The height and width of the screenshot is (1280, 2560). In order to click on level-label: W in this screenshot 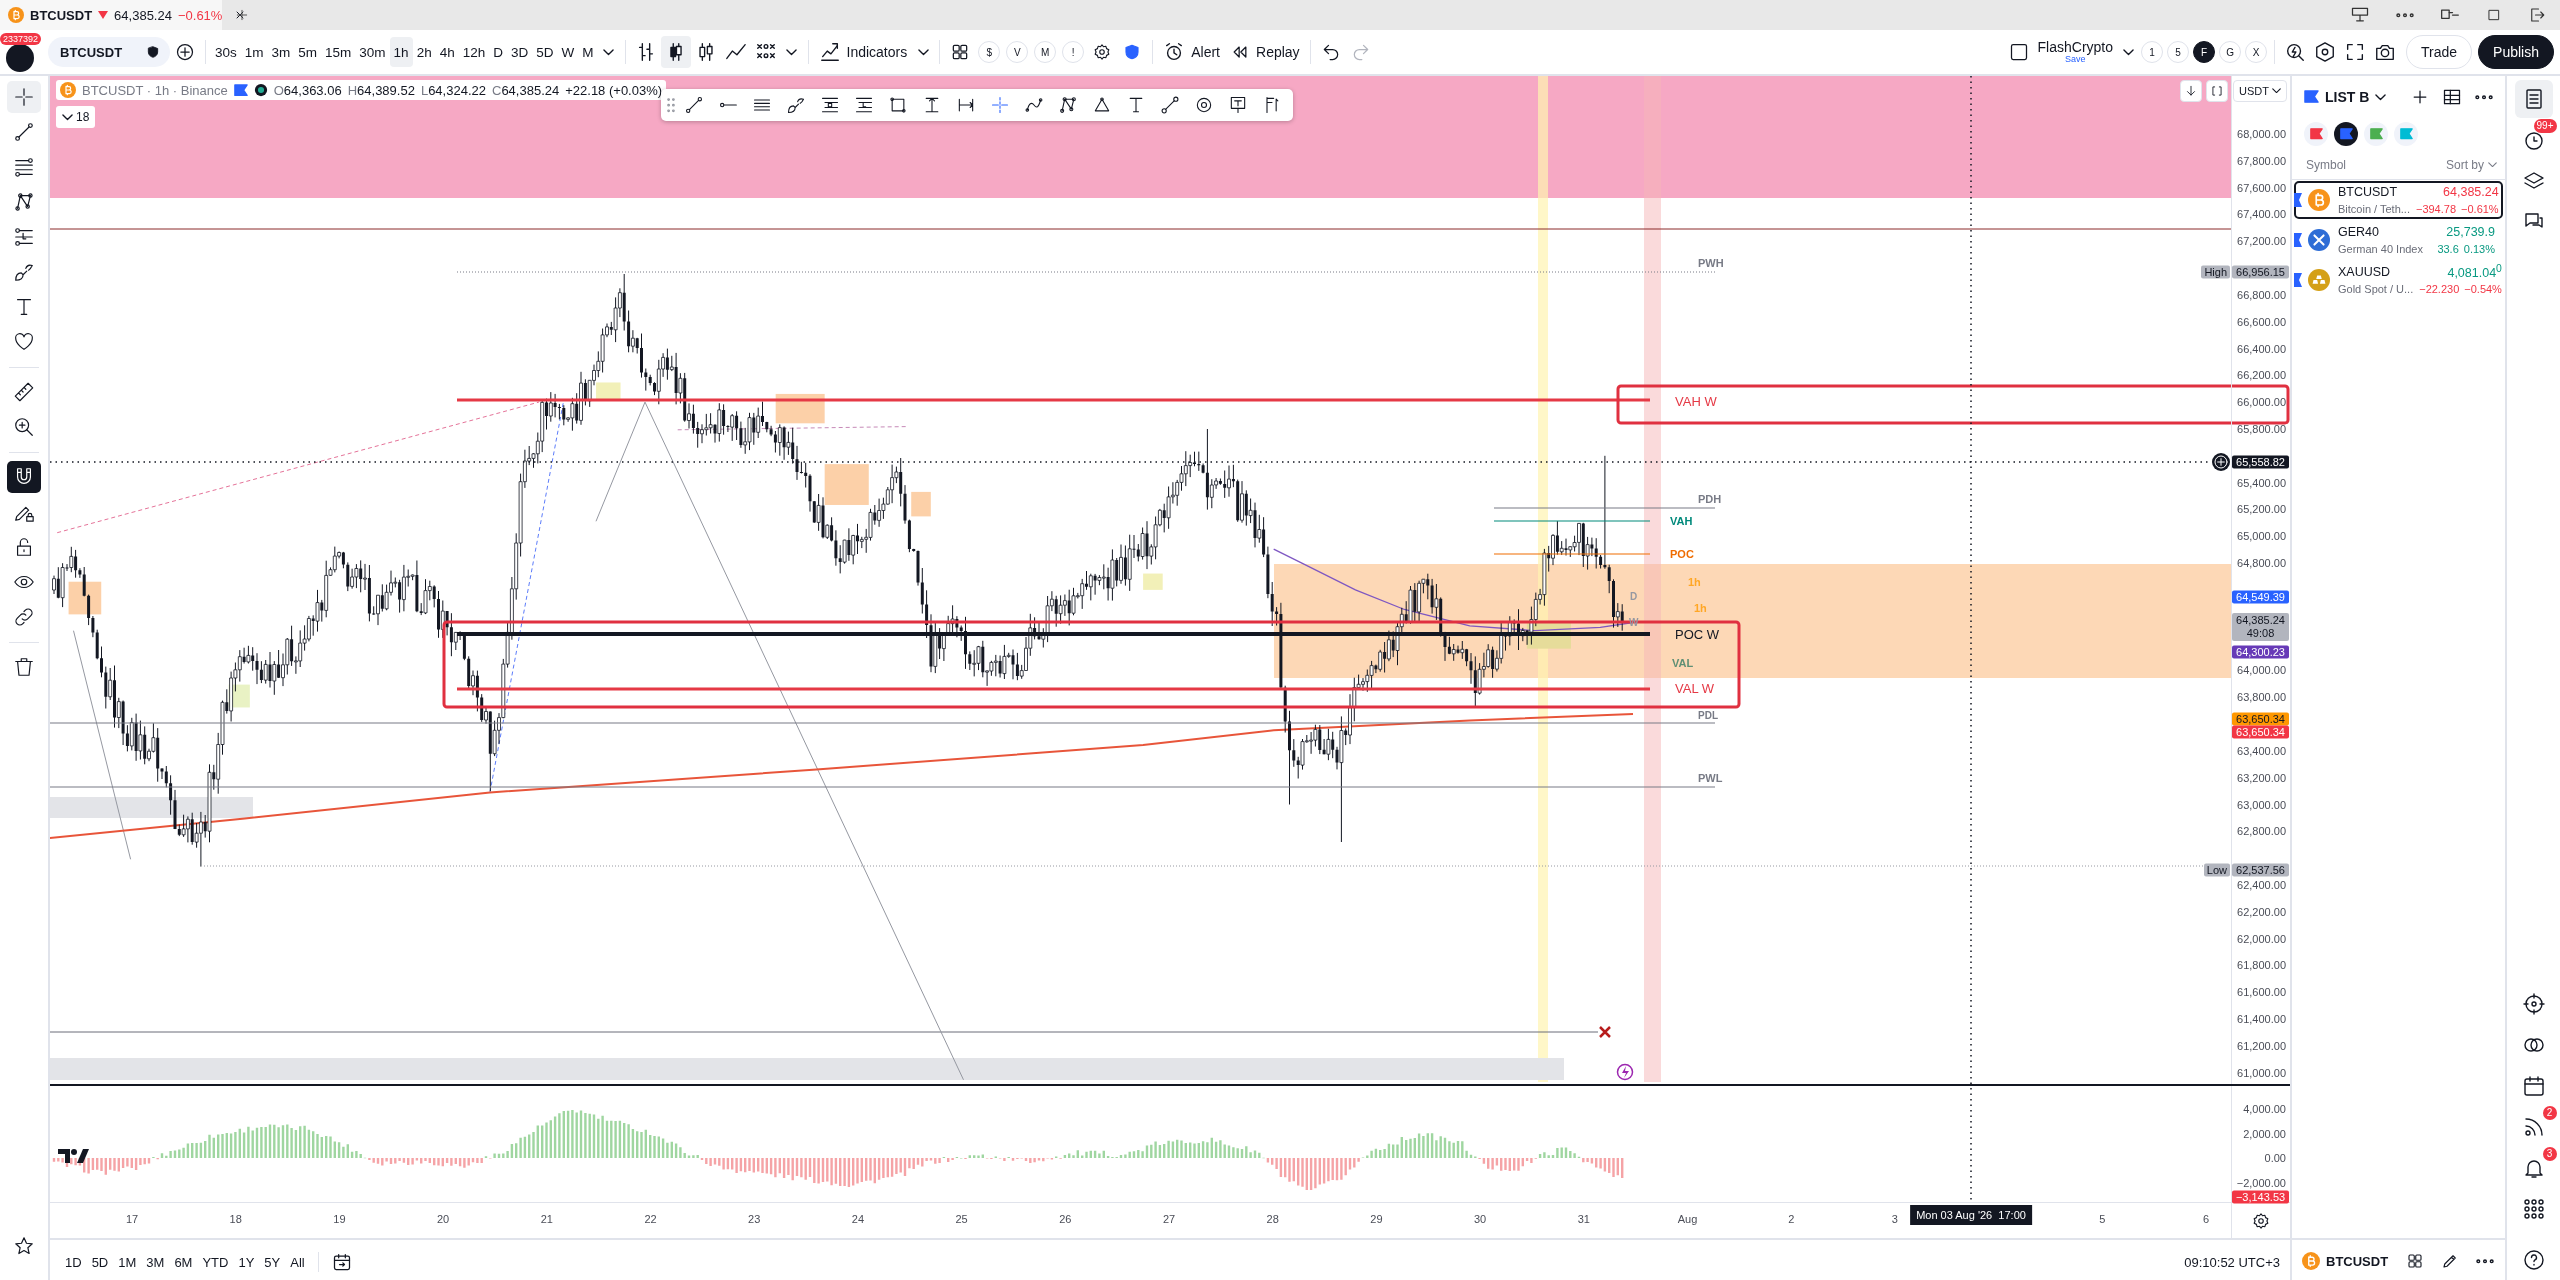, I will do `click(1634, 622)`.